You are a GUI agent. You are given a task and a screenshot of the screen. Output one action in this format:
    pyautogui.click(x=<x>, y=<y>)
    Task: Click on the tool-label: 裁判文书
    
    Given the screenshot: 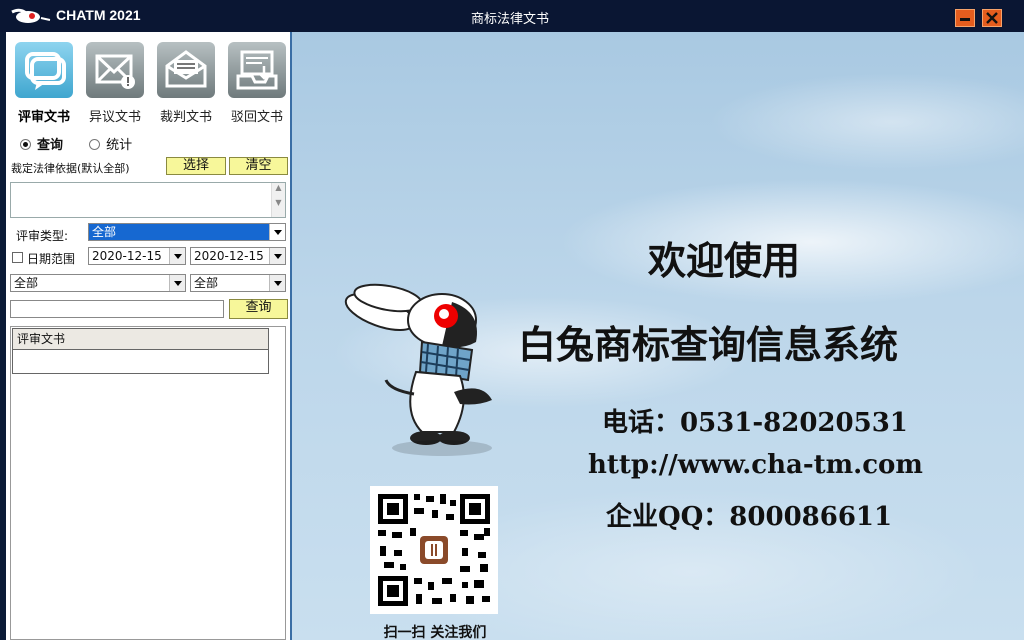 What is the action you would take?
    pyautogui.click(x=185, y=117)
    